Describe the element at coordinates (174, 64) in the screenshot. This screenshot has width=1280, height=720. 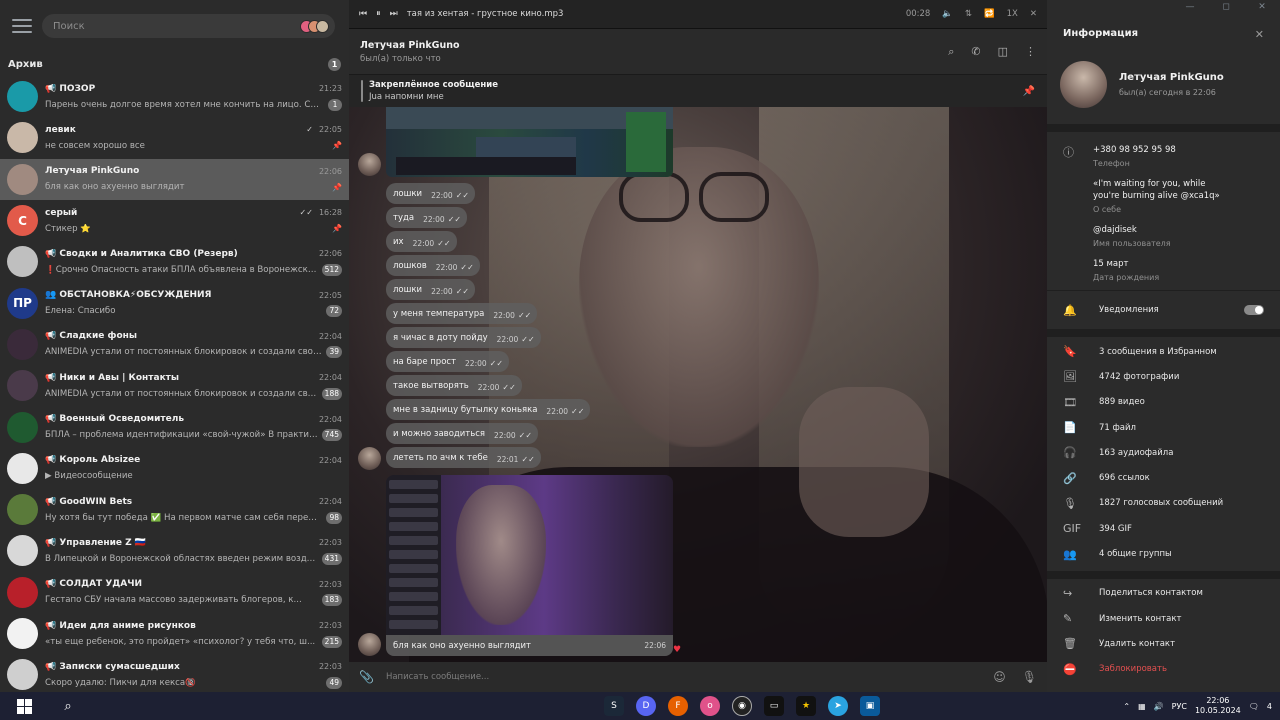
I see `archive-row: Архив 1` at that location.